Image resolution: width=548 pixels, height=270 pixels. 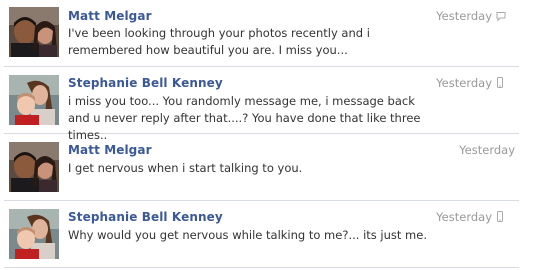 I want to click on chat-bubble-icon, so click(x=501, y=16).